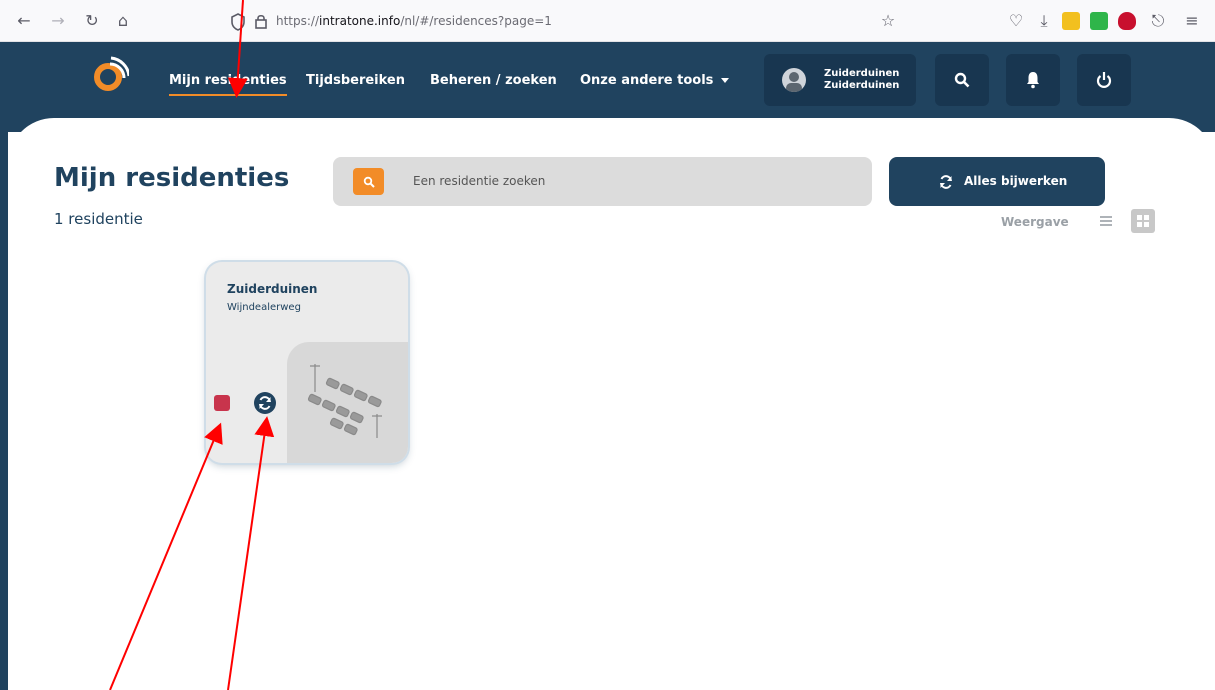 This screenshot has height=690, width=1215. Describe the element at coordinates (1099, 21) in the screenshot. I see `checkmark-extension-icon` at that location.